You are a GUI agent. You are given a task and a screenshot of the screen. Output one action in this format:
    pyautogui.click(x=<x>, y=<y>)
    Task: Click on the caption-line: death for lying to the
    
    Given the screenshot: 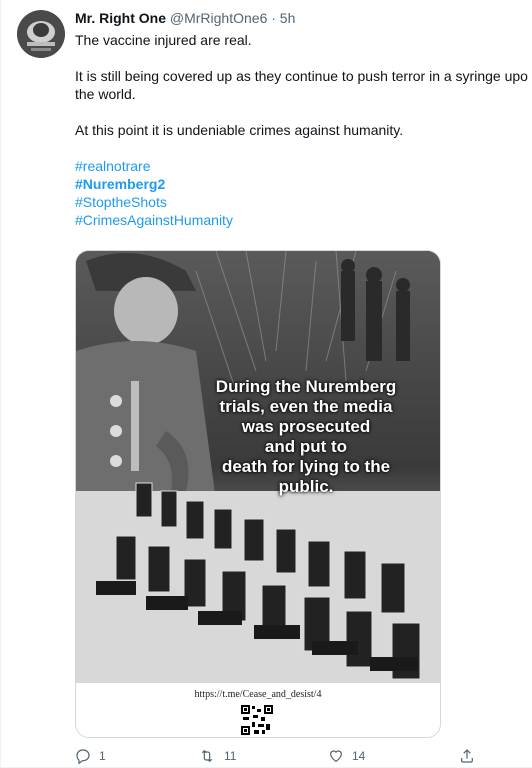 What is the action you would take?
    pyautogui.click(x=306, y=466)
    